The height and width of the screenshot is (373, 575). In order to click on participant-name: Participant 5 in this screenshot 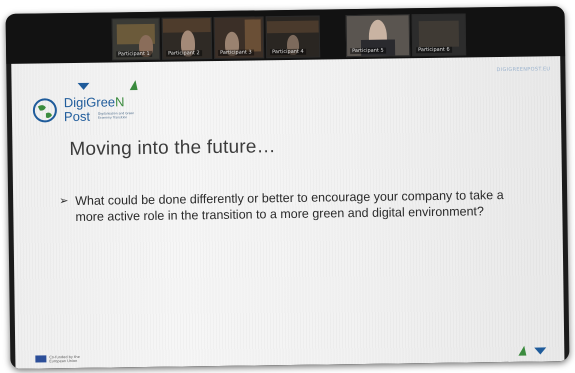, I will do `click(368, 51)`.